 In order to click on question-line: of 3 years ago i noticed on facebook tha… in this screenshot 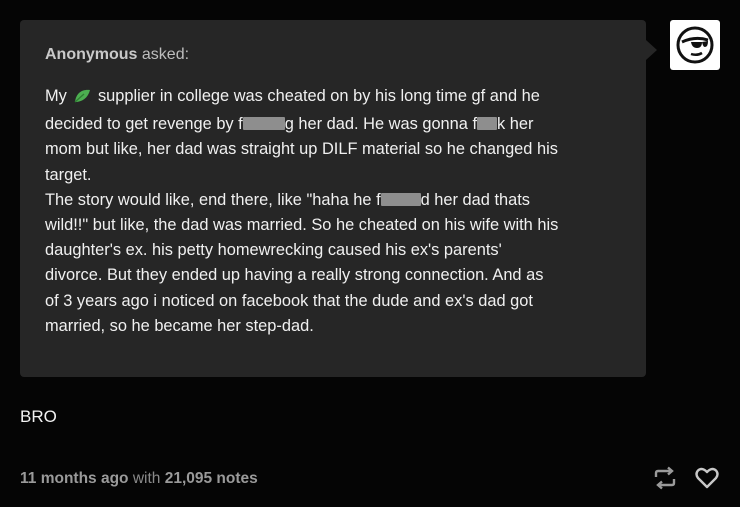, I will do `click(289, 300)`.